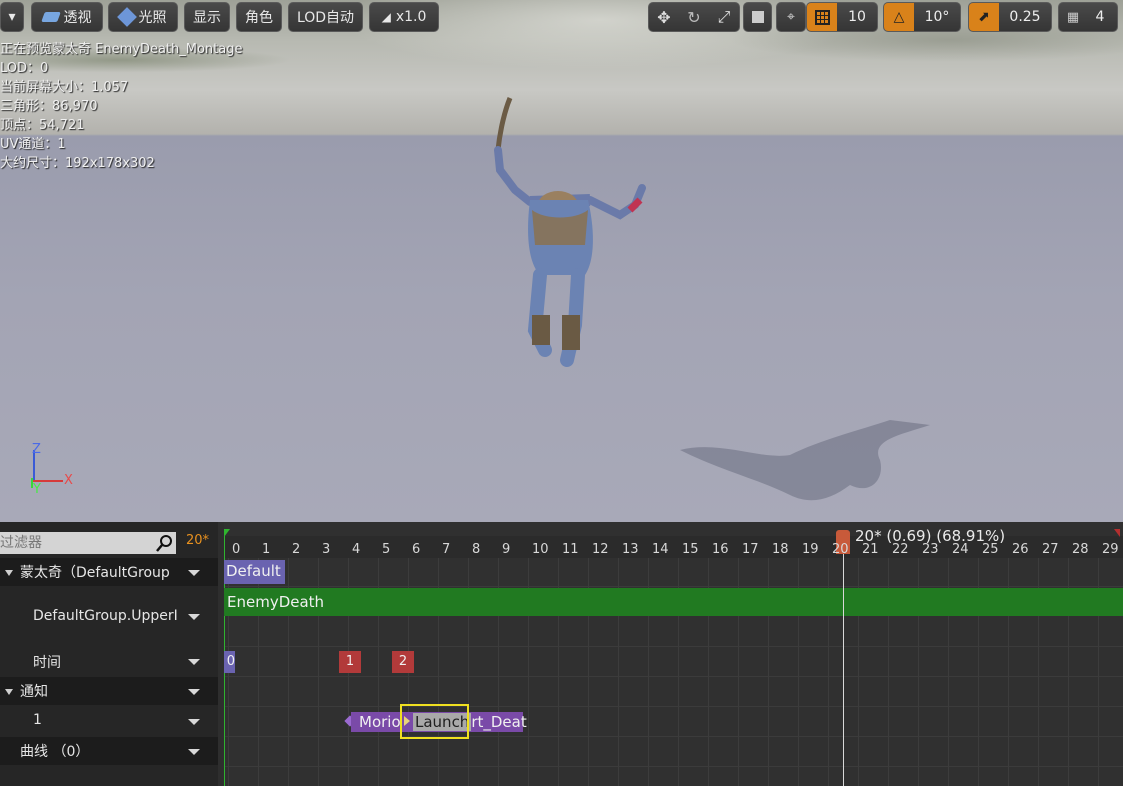  What do you see at coordinates (673, 602) in the screenshot?
I see `animation-segment-enemydeath: EnemyDeath` at bounding box center [673, 602].